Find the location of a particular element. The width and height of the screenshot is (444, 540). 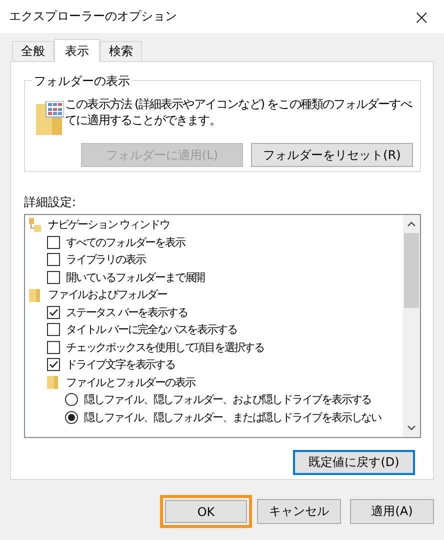

option-label: 隠しファイル、隠しフォルダー、および隠しドライブを表示する is located at coordinates (228, 400).